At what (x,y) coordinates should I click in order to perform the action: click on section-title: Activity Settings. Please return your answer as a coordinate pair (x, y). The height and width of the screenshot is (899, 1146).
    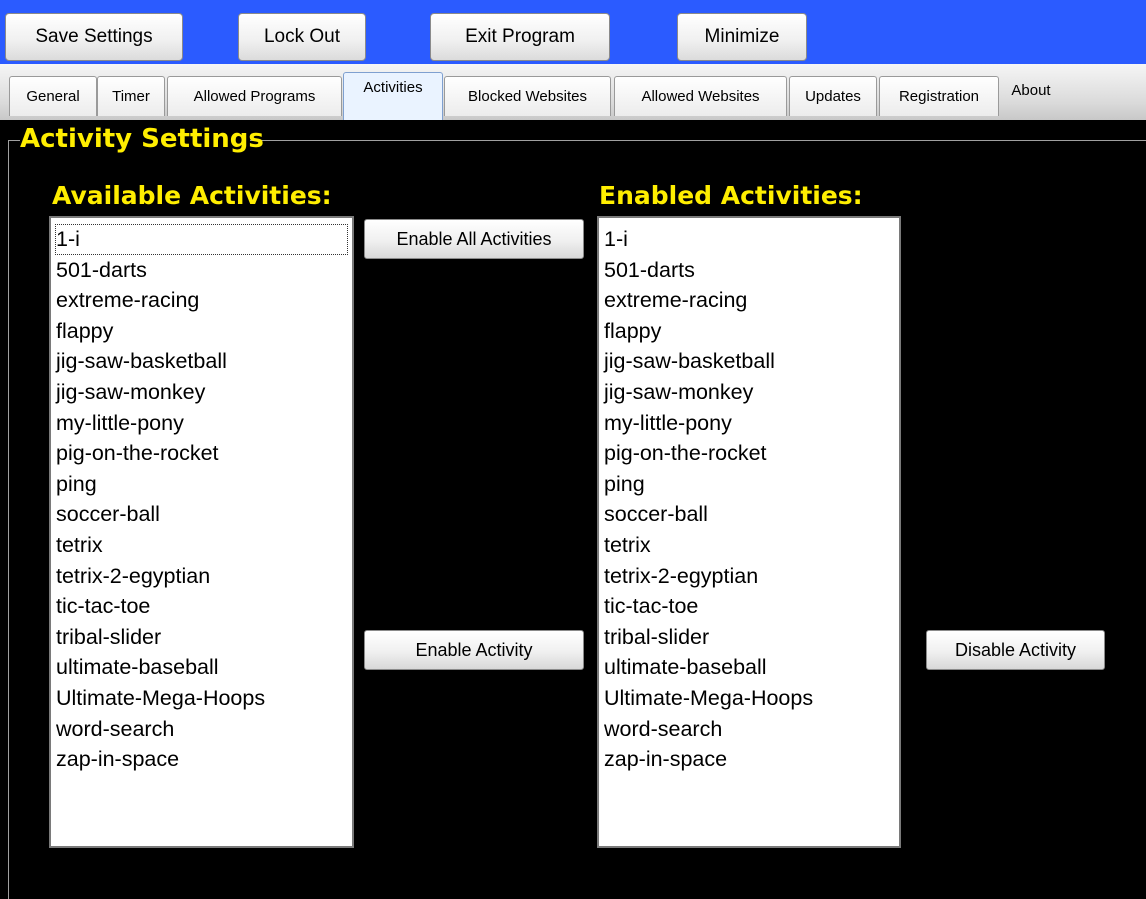
    Looking at the image, I should click on (142, 139).